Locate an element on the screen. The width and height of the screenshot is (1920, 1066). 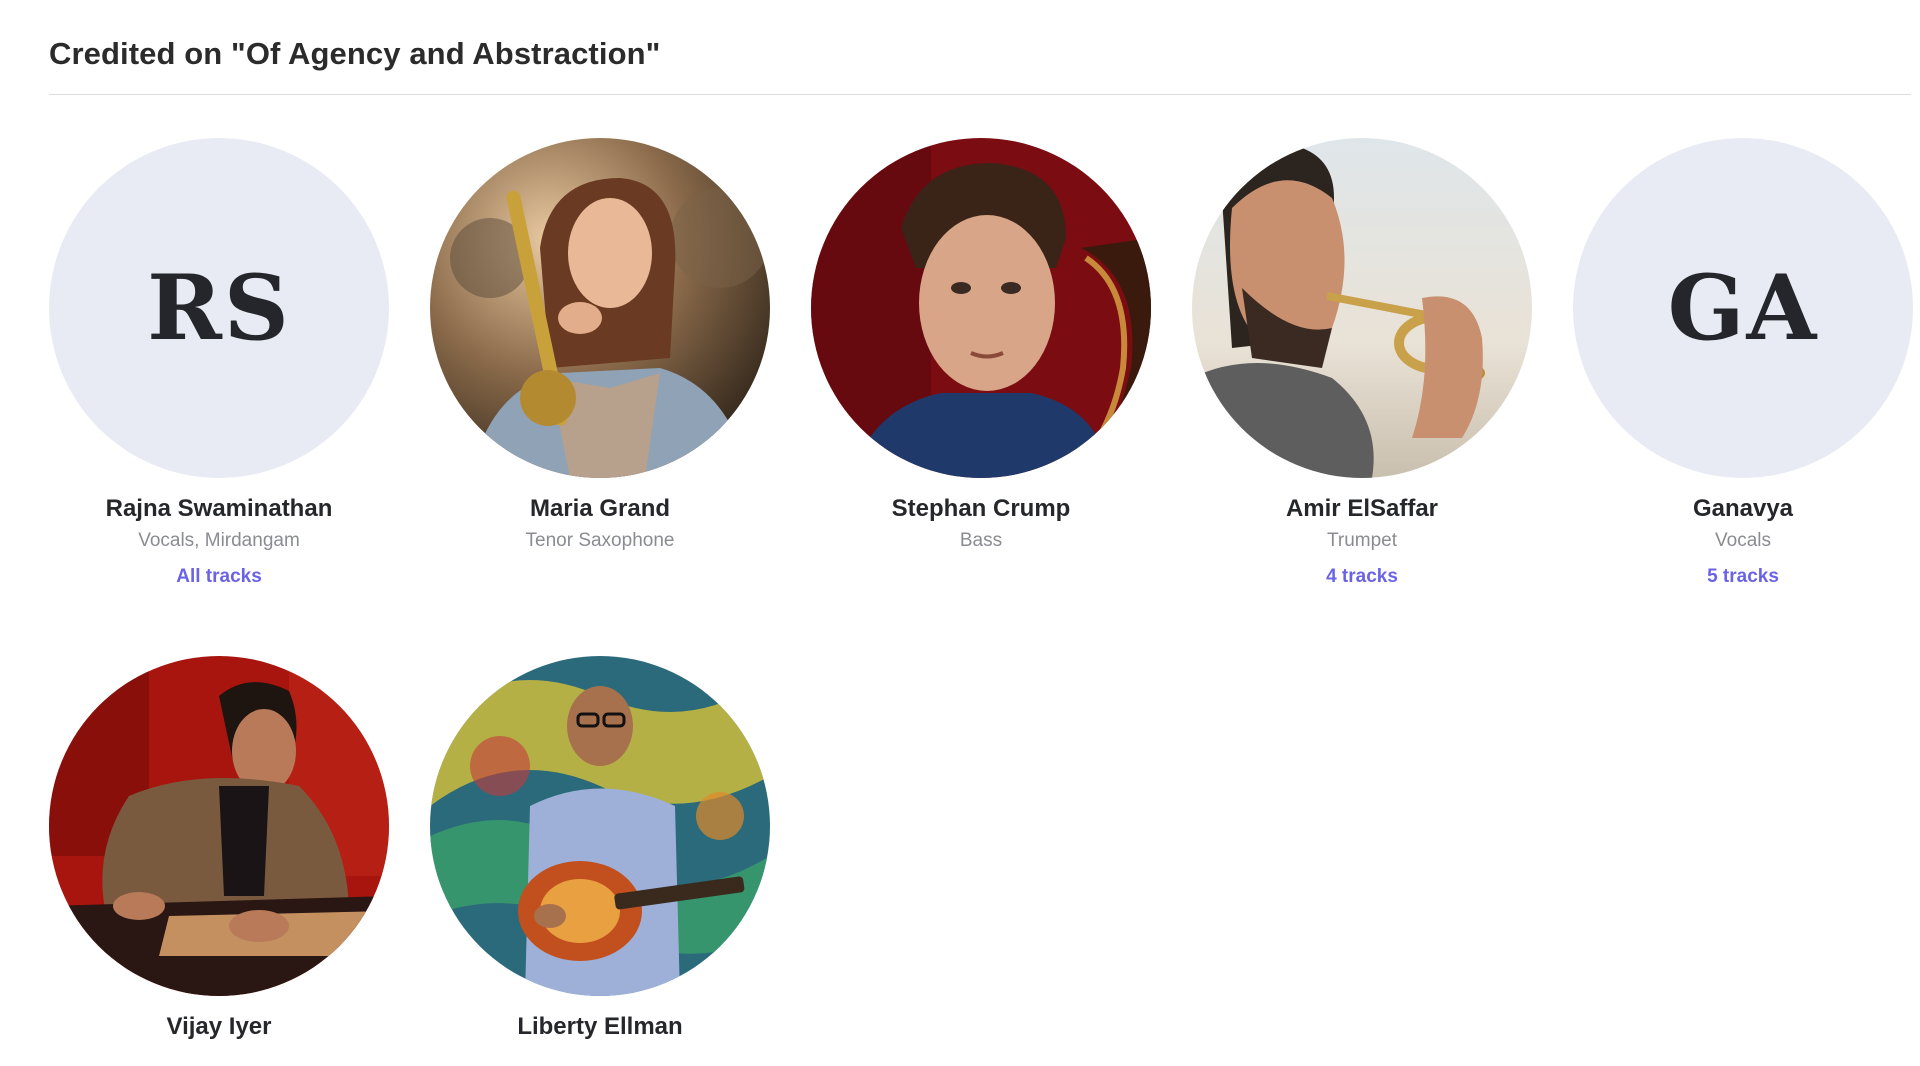
tracks-link: 4 tracks is located at coordinates (1362, 577).